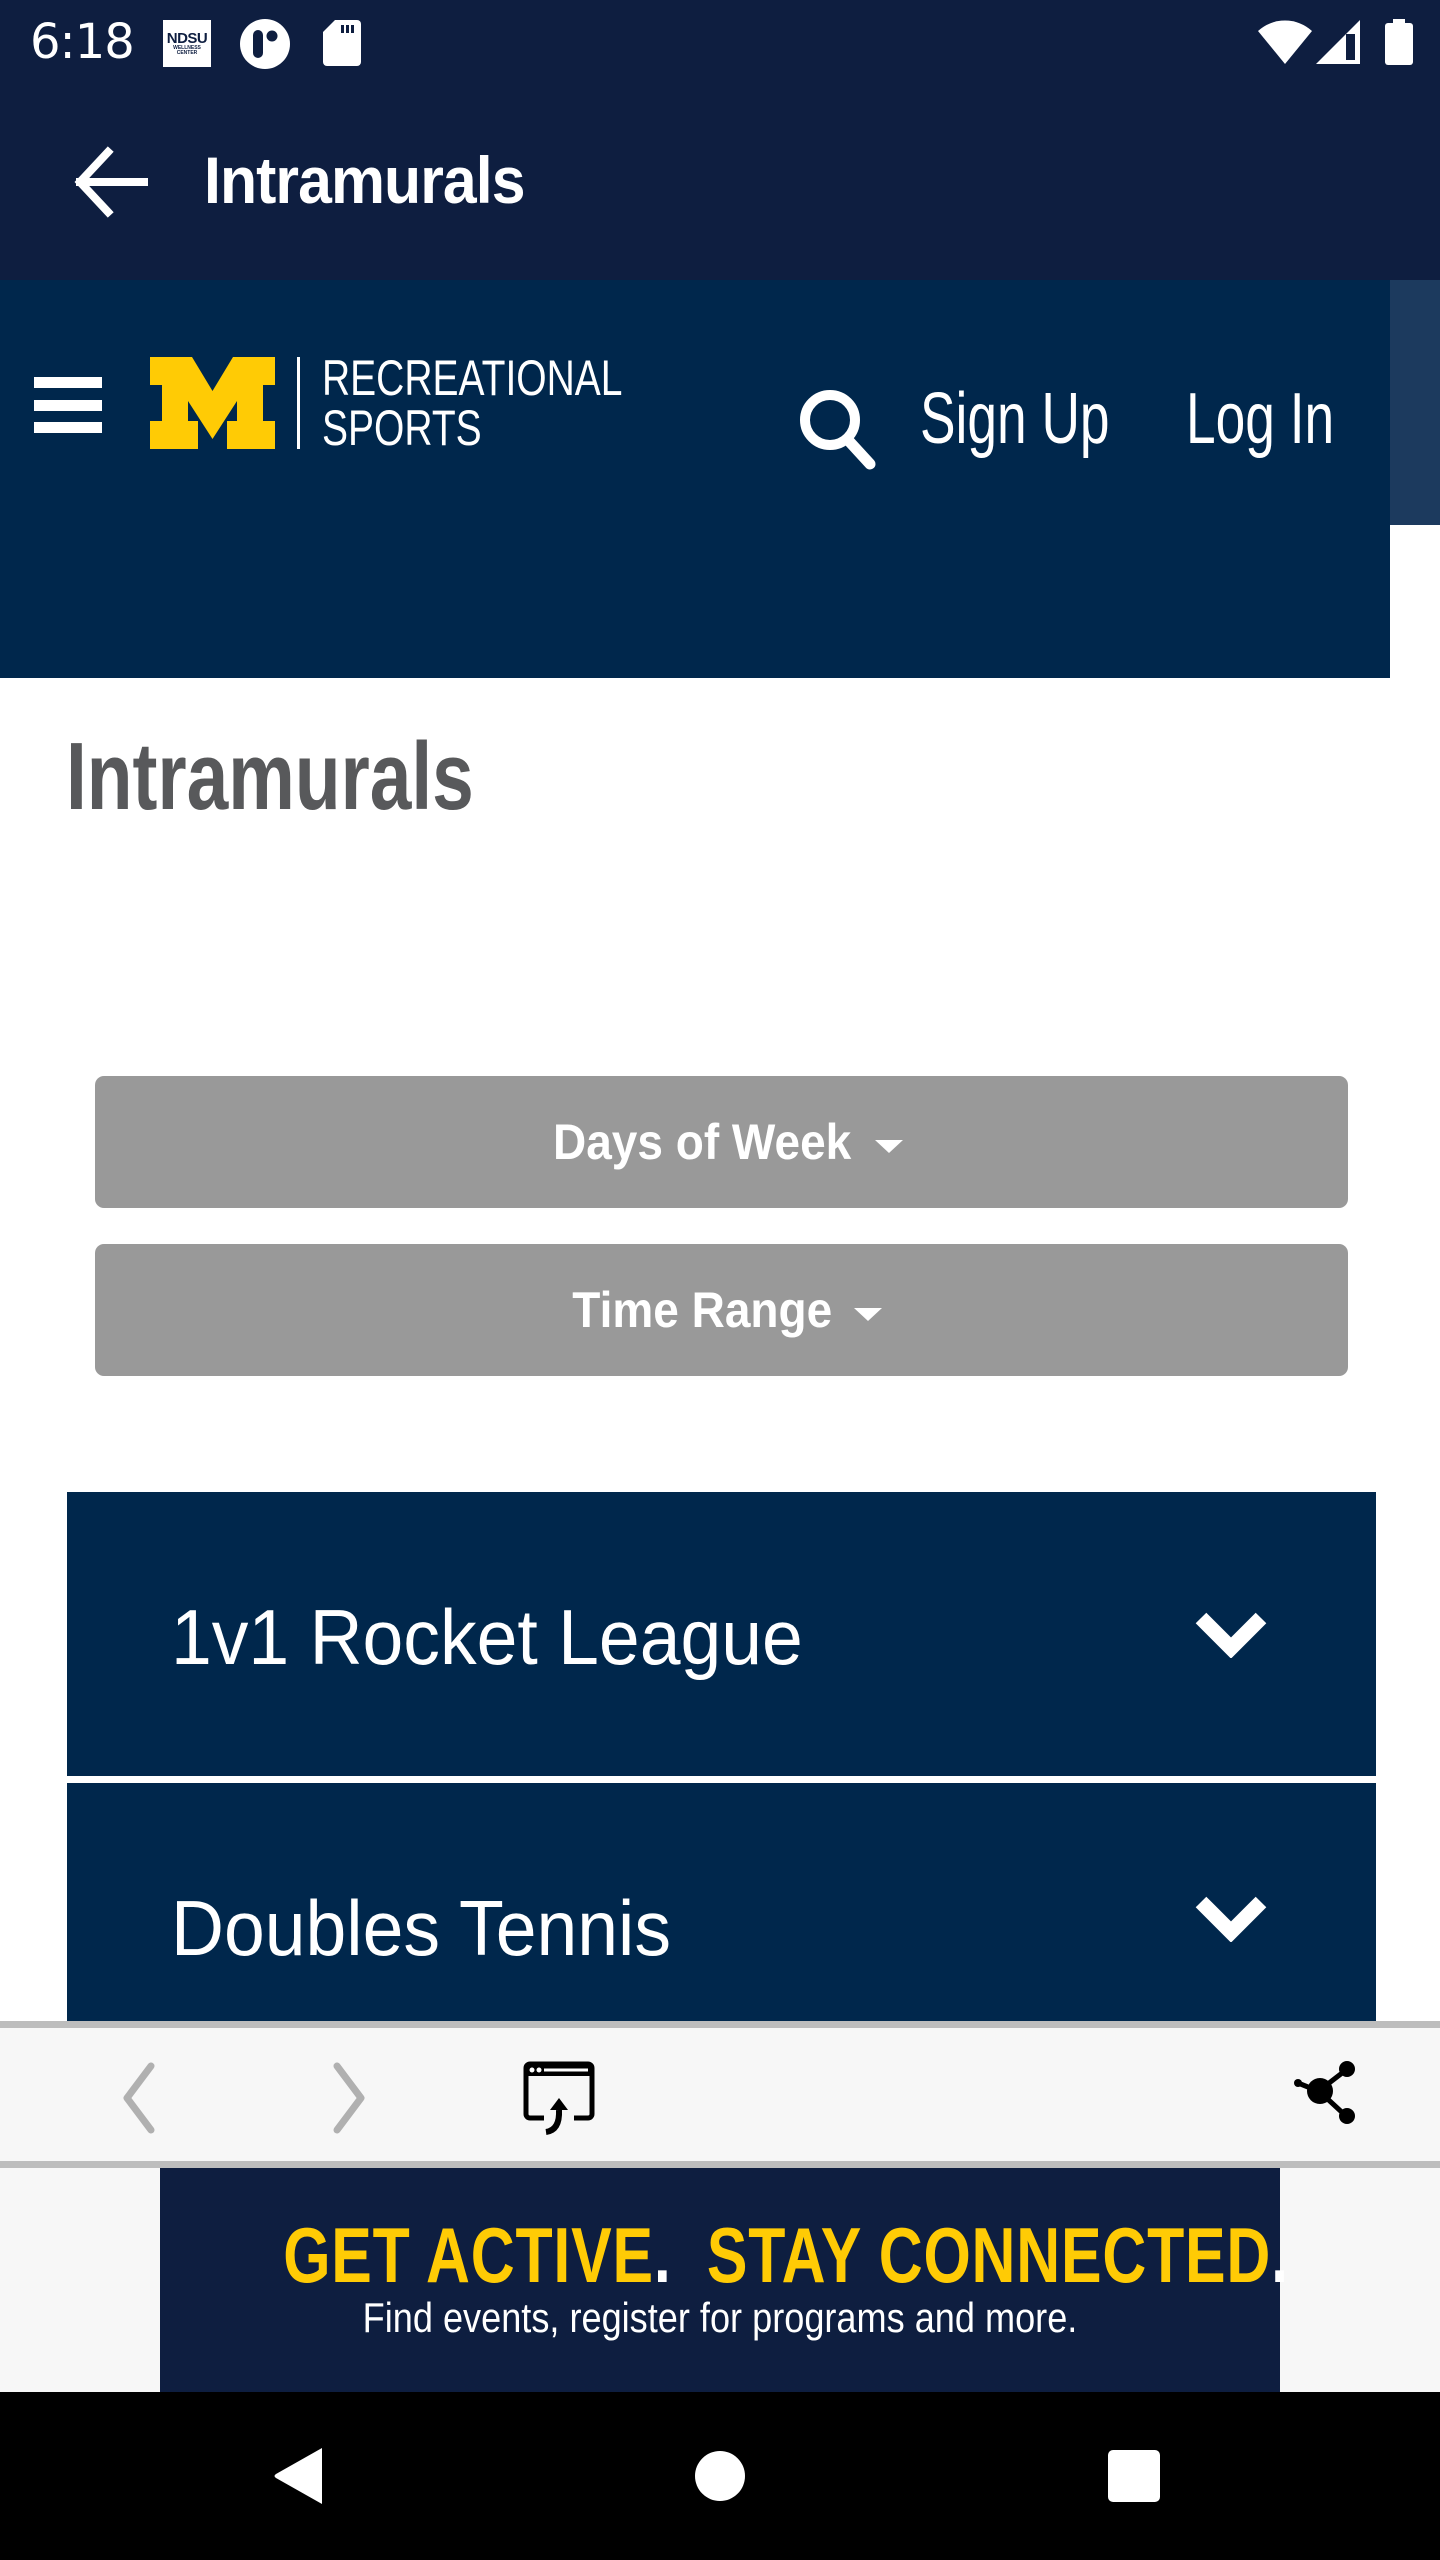  I want to click on nav-home-icon, so click(720, 2476).